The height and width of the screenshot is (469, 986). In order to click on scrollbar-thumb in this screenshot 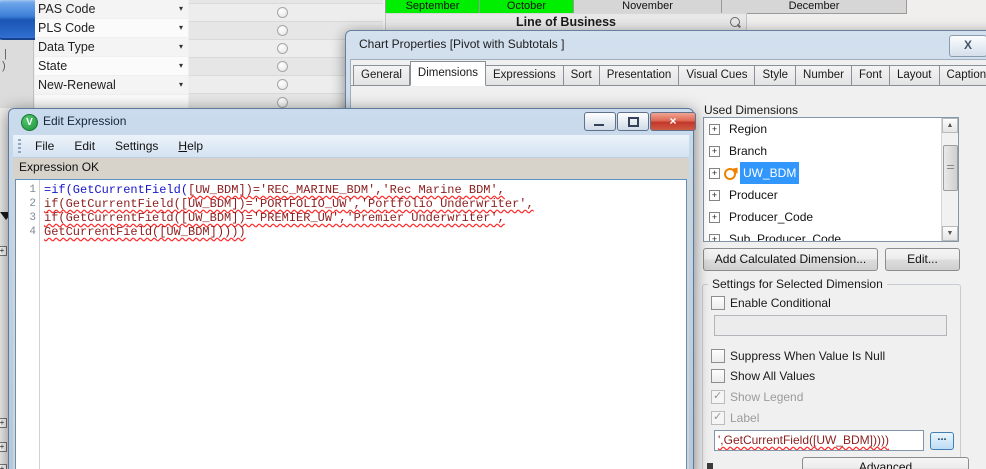, I will do `click(950, 168)`.